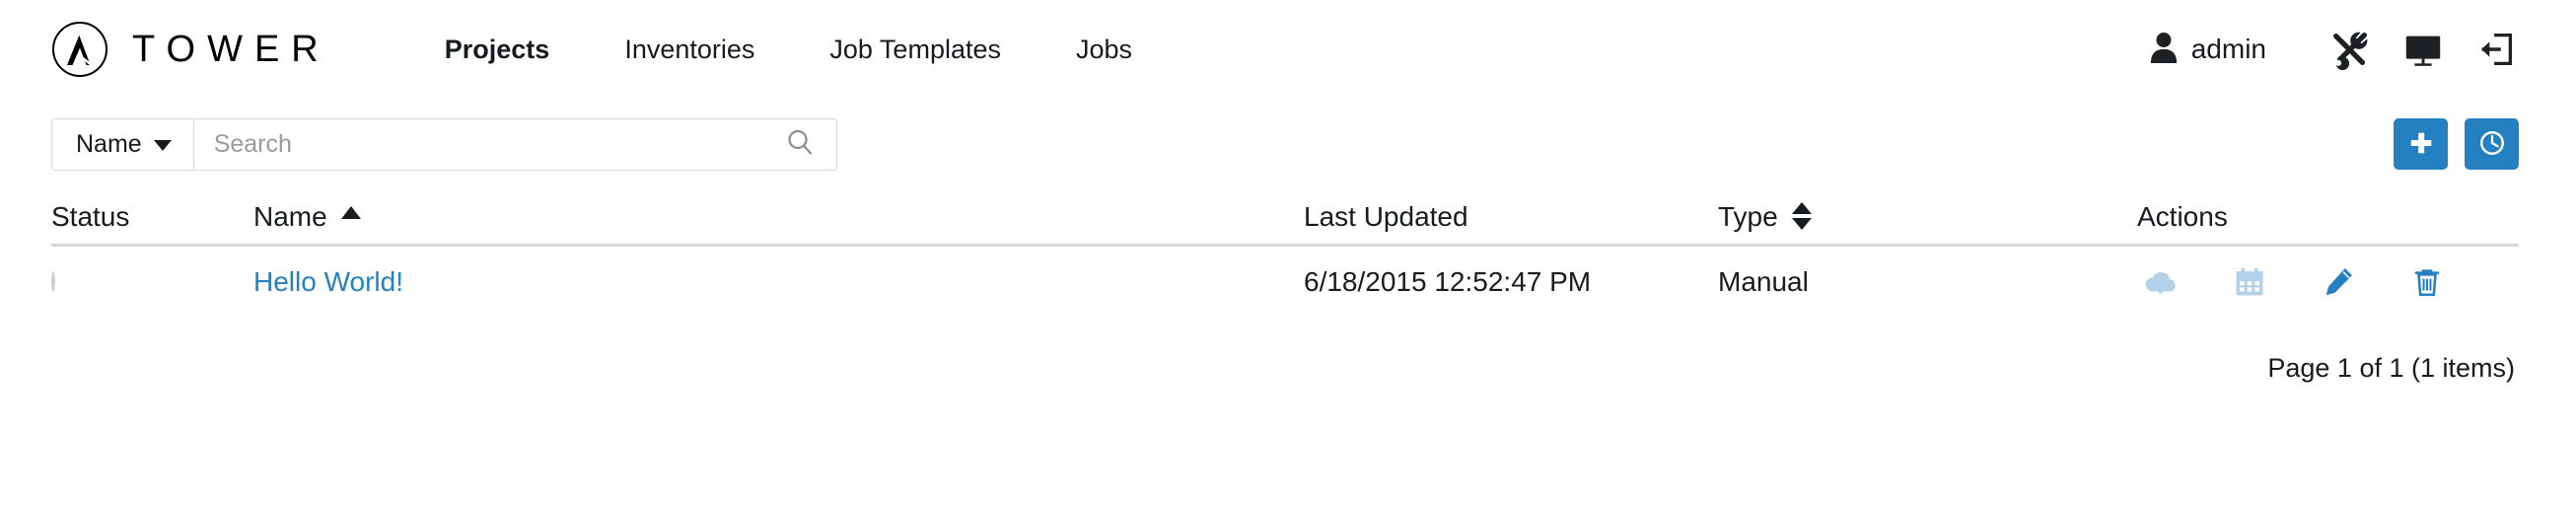 The height and width of the screenshot is (507, 2576). What do you see at coordinates (231, 49) in the screenshot?
I see `brand-name: TOWER` at bounding box center [231, 49].